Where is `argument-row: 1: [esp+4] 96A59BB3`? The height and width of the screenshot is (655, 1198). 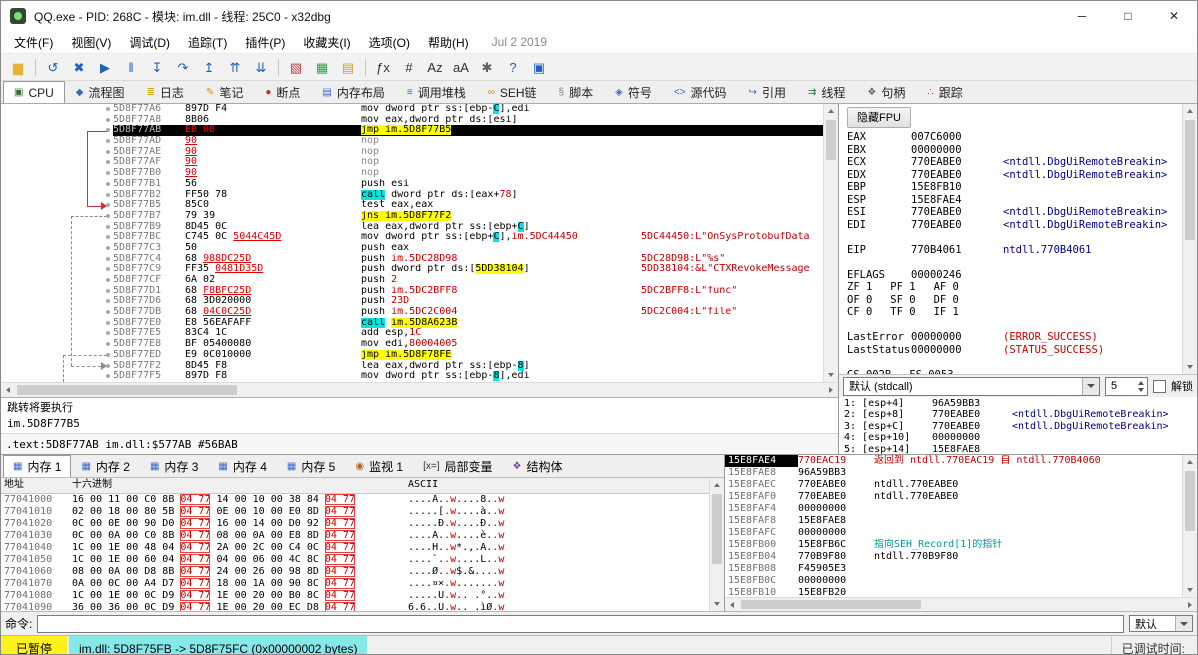 argument-row: 1: [esp+4] 96A59BB3 is located at coordinates (1020, 403).